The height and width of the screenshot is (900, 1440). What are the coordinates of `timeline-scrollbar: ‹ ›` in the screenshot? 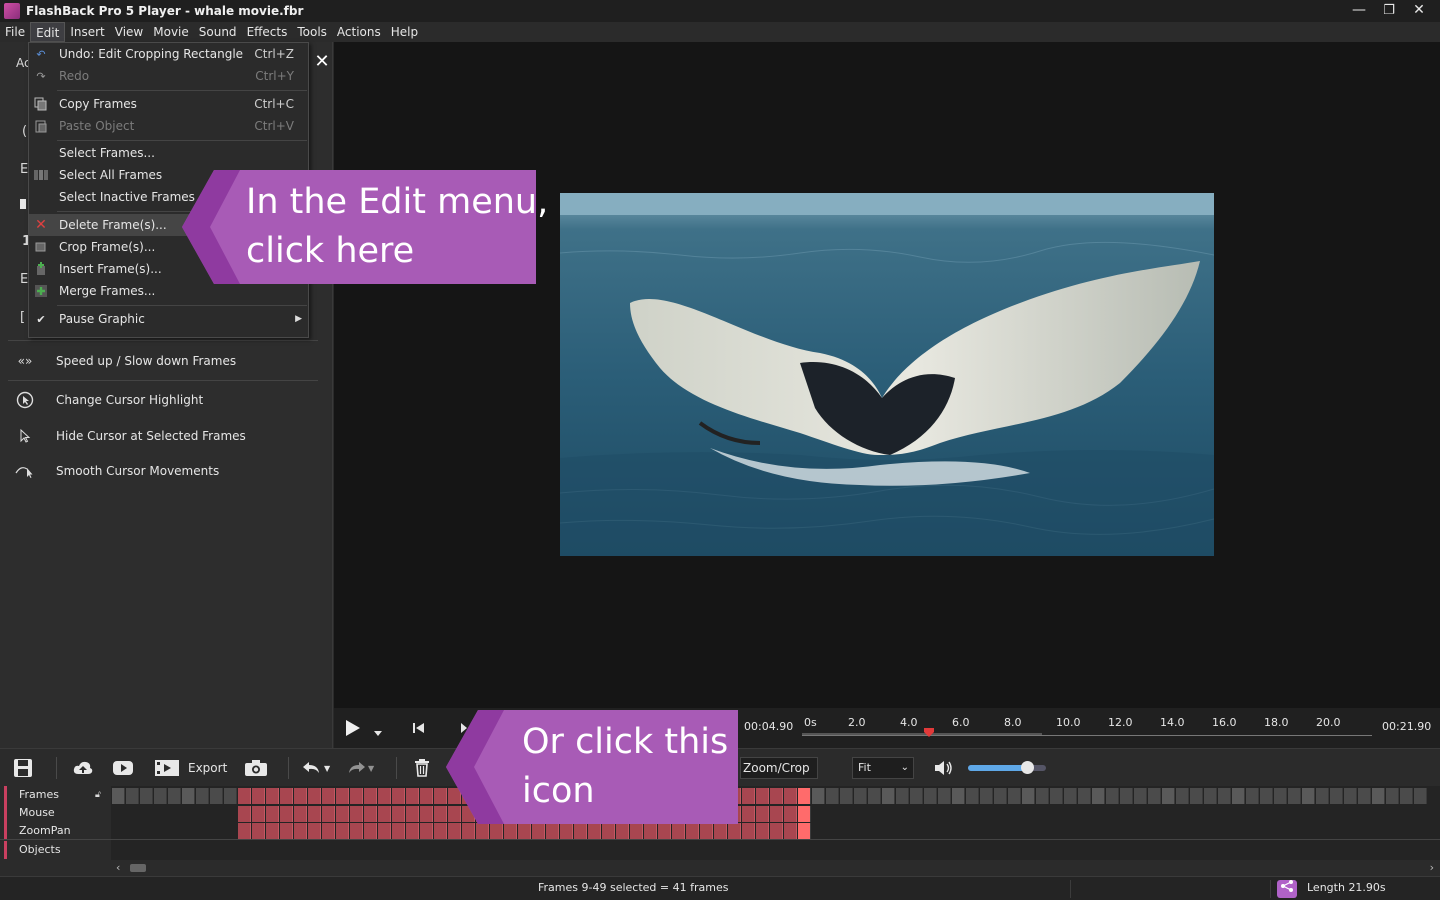 It's located at (776, 868).